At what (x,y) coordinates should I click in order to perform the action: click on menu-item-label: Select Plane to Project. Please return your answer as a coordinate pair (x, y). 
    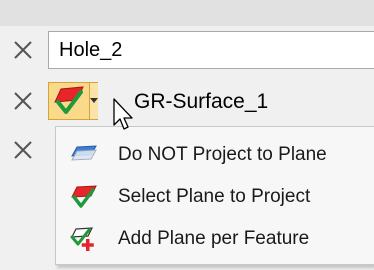
    Looking at the image, I should click on (214, 196).